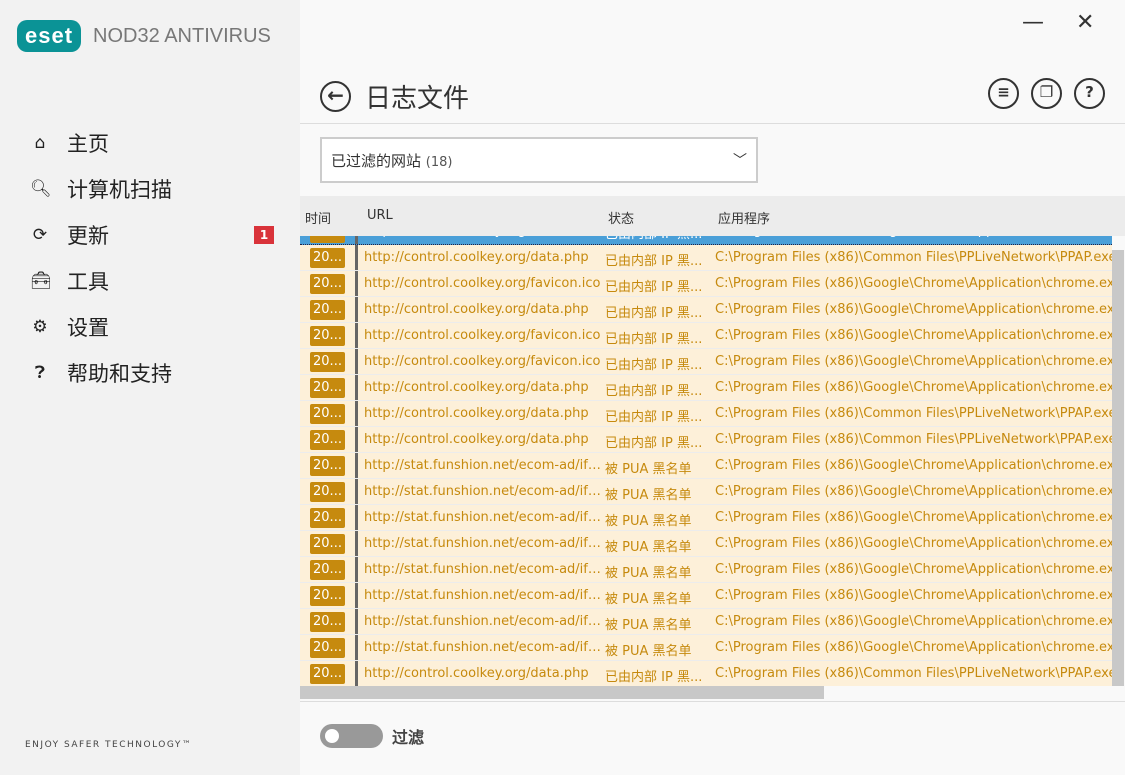 The height and width of the screenshot is (775, 1125). What do you see at coordinates (1046, 93) in the screenshot?
I see `copy-window-icon: ❐` at bounding box center [1046, 93].